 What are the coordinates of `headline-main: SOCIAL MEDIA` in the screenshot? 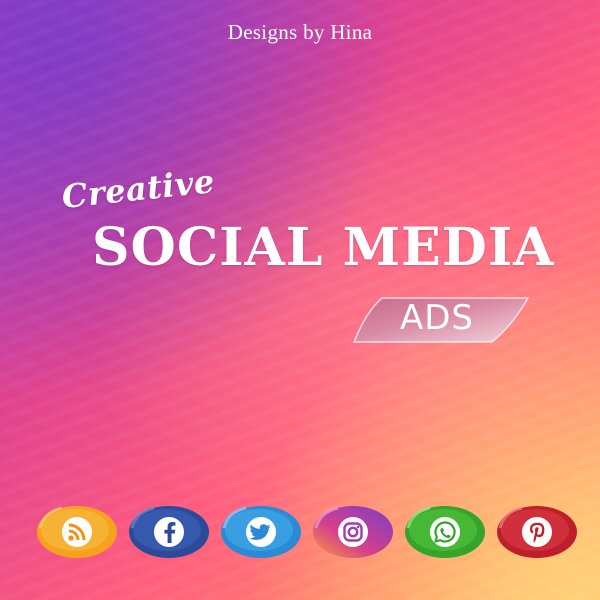 It's located at (323, 247).